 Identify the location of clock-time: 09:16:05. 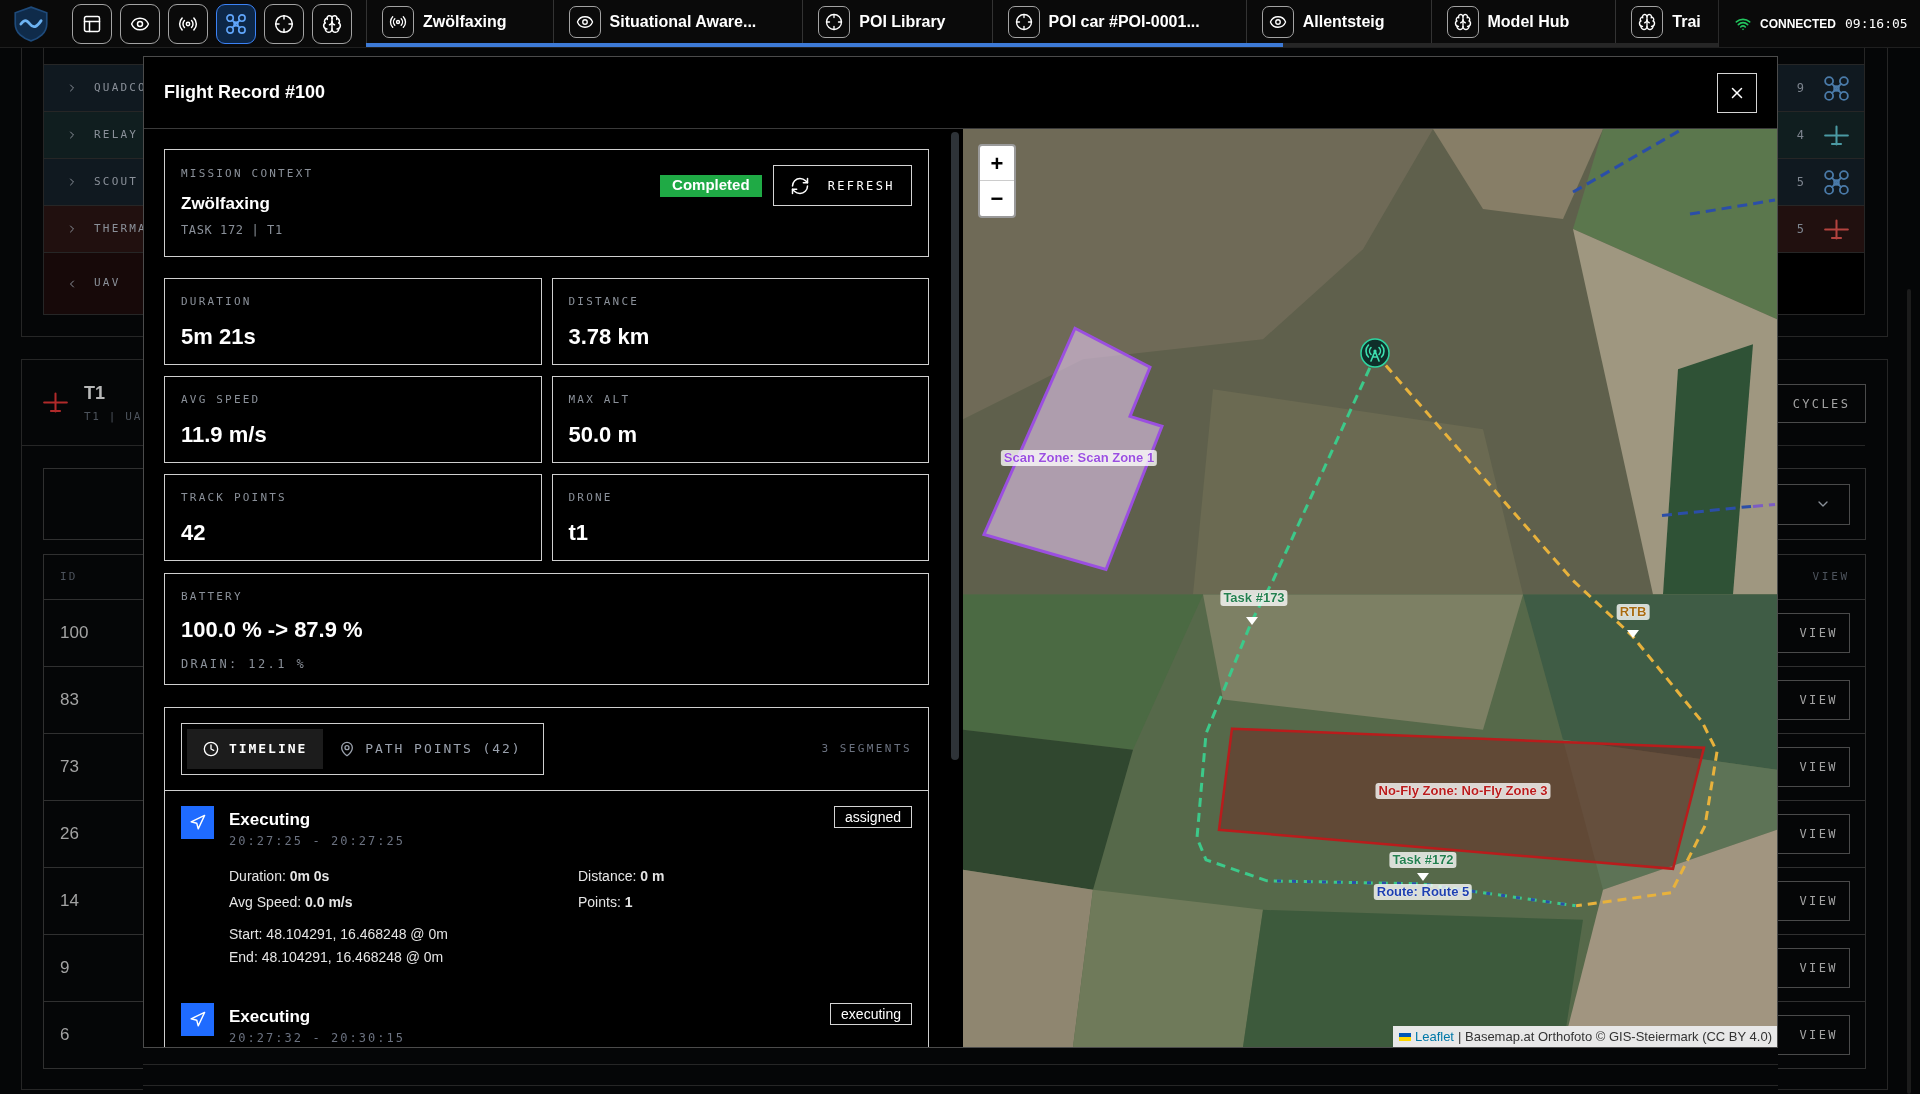
(1876, 23).